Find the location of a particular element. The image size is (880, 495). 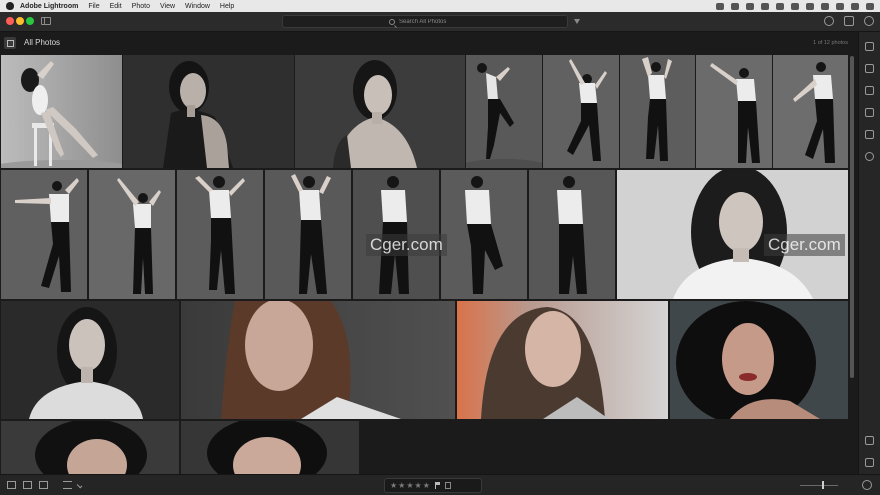

menu-edit: Edit is located at coordinates (116, 6).